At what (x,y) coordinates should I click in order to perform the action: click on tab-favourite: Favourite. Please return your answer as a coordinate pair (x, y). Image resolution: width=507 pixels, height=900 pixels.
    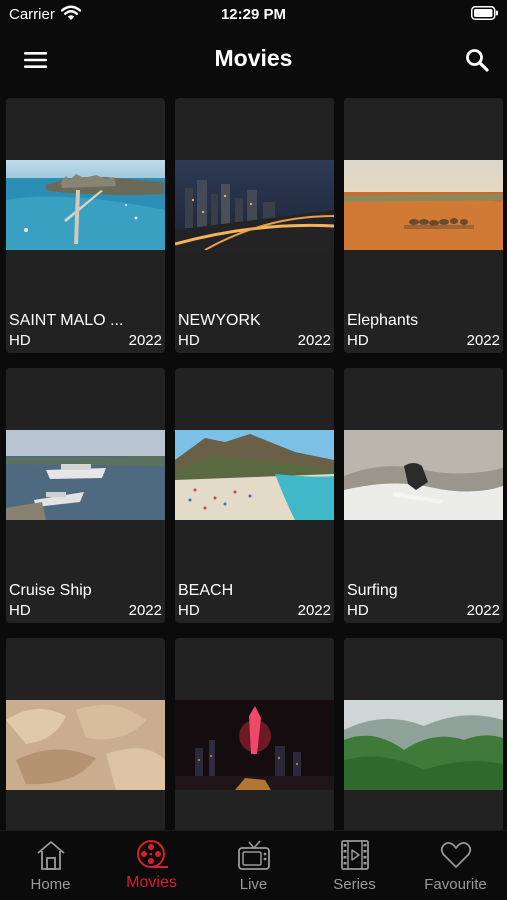
    Looking at the image, I should click on (455, 865).